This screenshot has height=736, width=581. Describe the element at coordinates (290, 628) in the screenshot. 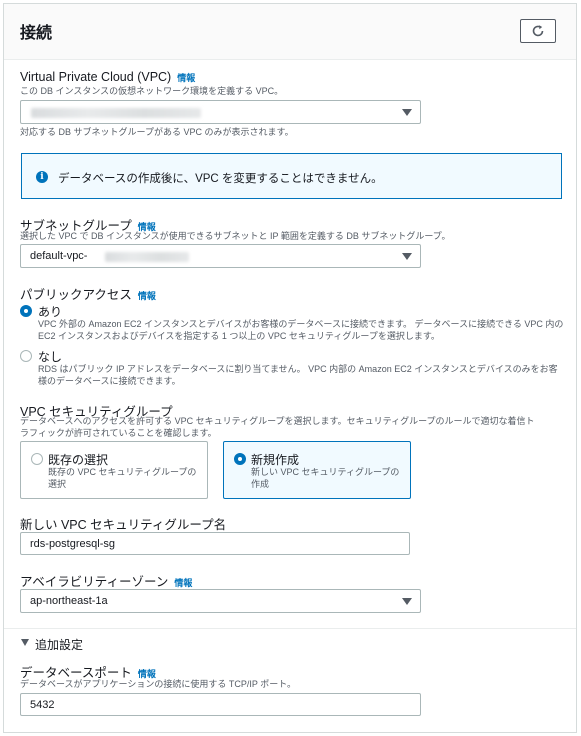

I see `divider` at that location.